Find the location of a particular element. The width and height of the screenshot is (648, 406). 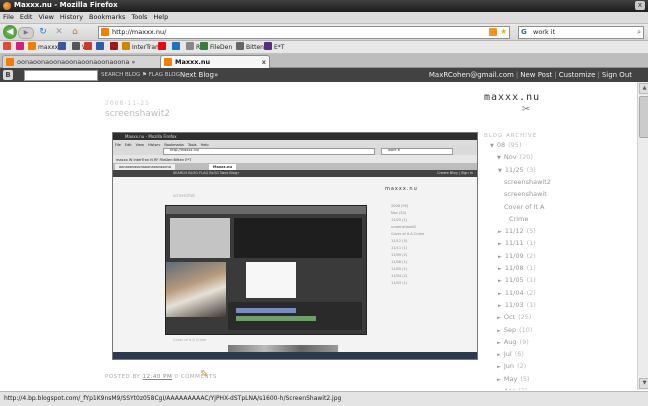

edit-post-pencil-icon: ✎ is located at coordinates (204, 374).